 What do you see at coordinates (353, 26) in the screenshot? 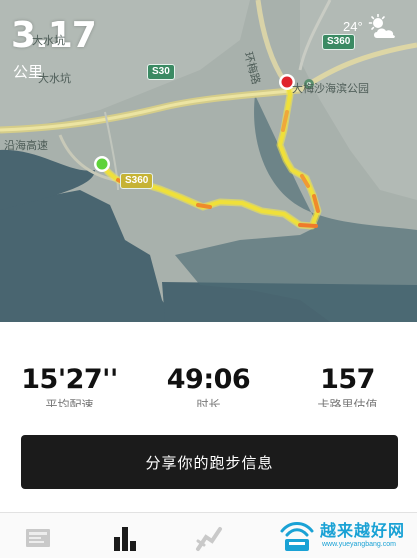
I see `weather-temperature: 24°` at bounding box center [353, 26].